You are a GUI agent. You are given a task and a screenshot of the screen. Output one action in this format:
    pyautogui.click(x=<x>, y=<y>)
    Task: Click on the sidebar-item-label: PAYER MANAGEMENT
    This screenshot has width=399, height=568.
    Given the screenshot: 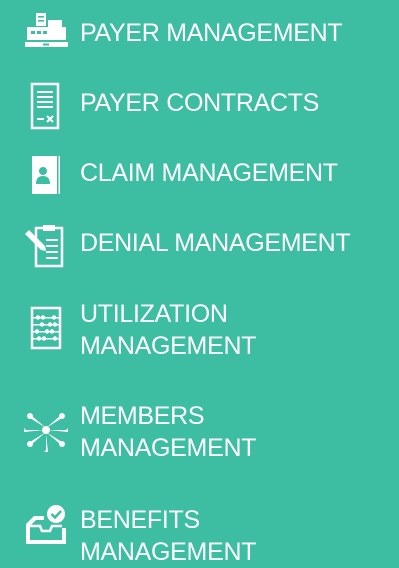 What is the action you would take?
    pyautogui.click(x=211, y=33)
    